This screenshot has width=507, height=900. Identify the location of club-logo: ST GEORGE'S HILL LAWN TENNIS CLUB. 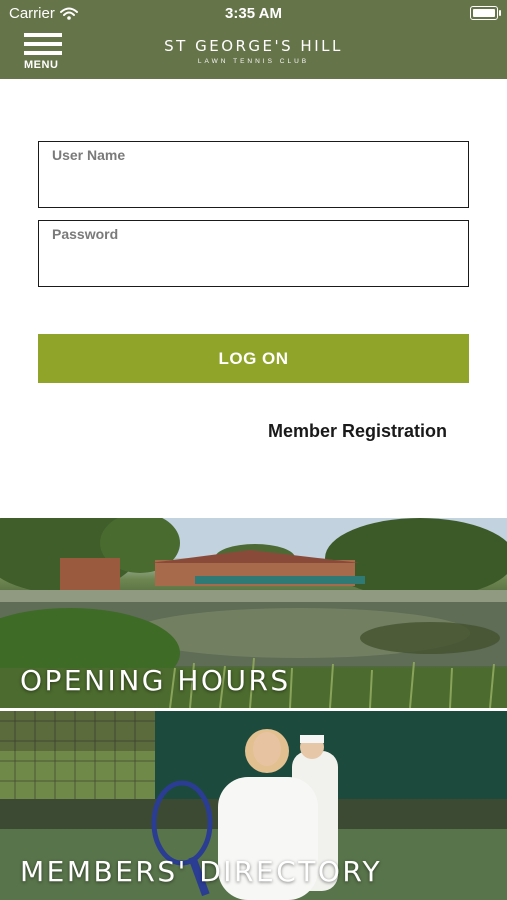
(253, 51).